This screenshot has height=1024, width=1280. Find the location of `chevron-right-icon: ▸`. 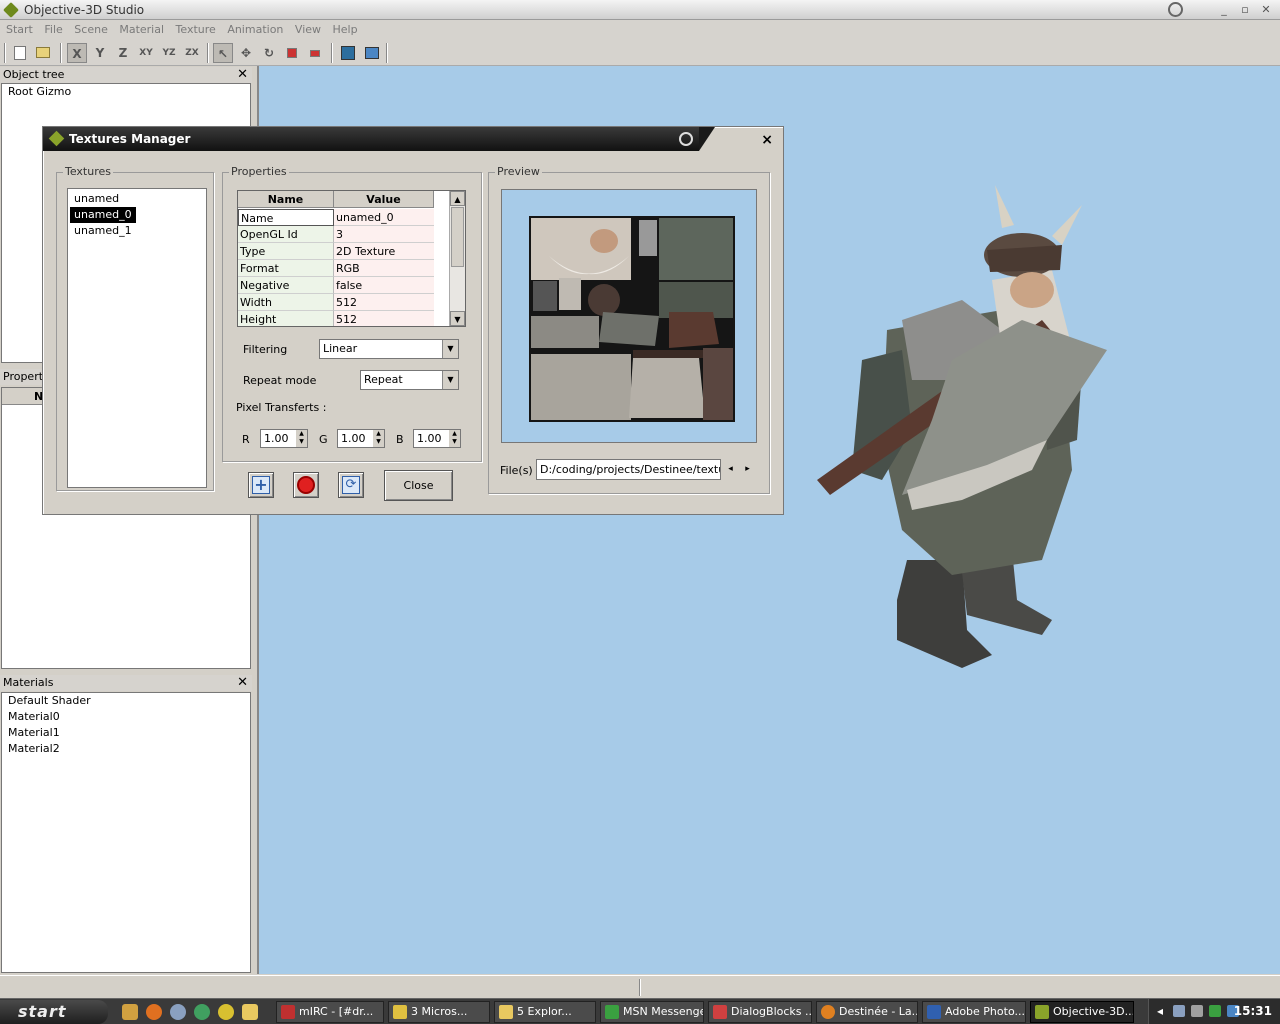

chevron-right-icon: ▸ is located at coordinates (747, 469).